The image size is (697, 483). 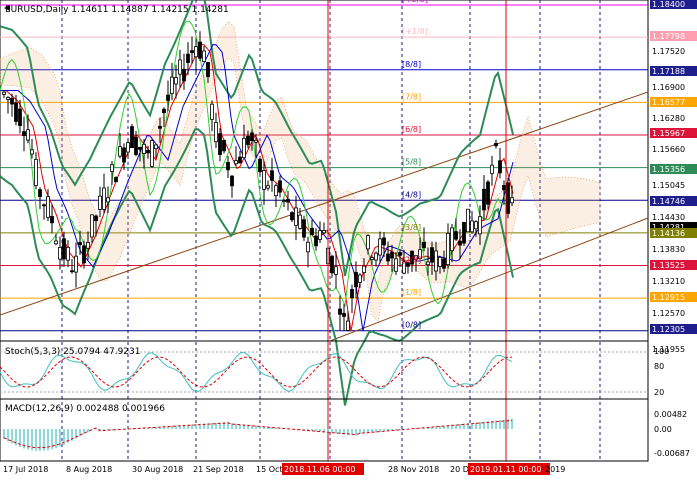 What do you see at coordinates (505, 469) in the screenshot?
I see `time-marker-label-8: 2019.01.11 00:00` at bounding box center [505, 469].